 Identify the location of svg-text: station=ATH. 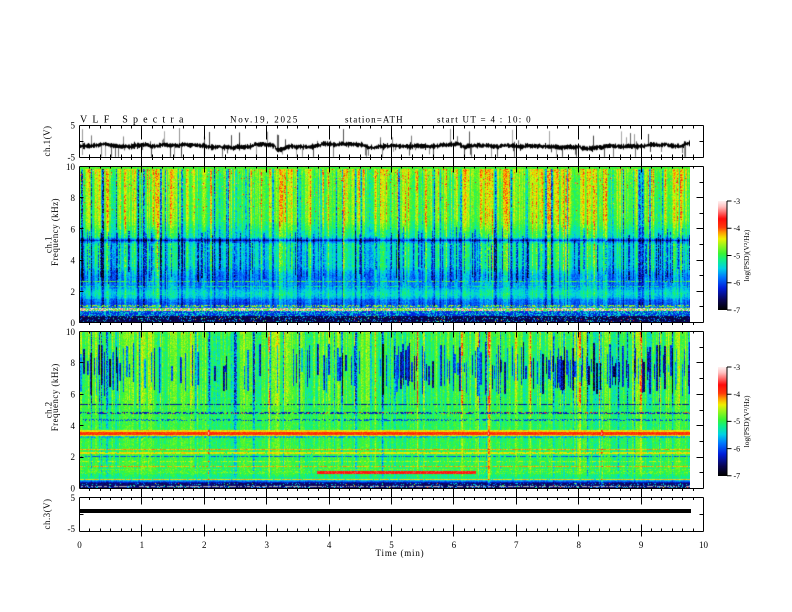
(374, 120).